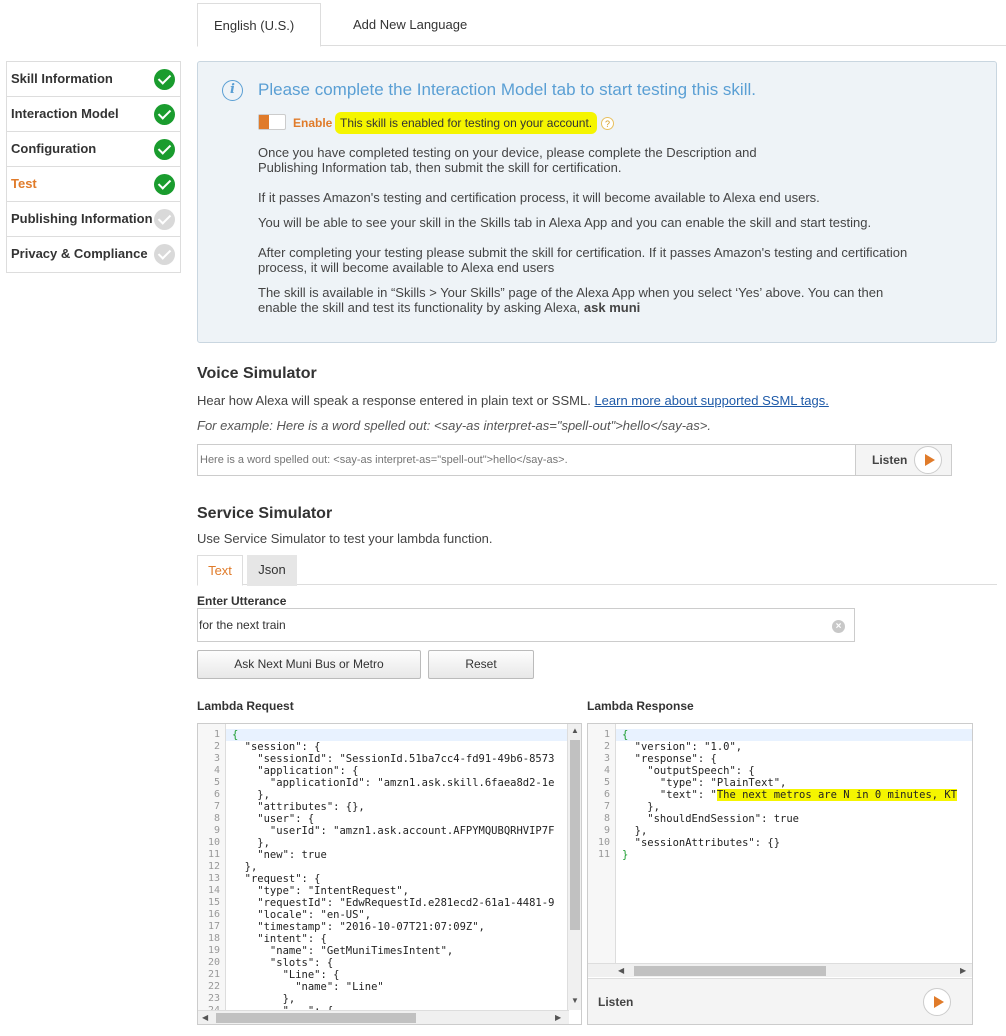 The width and height of the screenshot is (1006, 1036). Describe the element at coordinates (606, 770) in the screenshot. I see `line-number: 4` at that location.